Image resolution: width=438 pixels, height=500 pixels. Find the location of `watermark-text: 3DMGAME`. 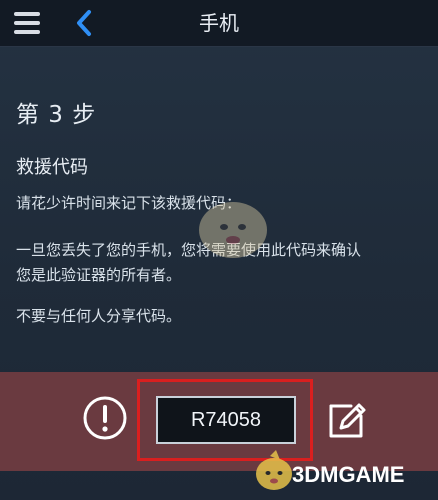

watermark-text: 3DMGAME is located at coordinates (348, 474).